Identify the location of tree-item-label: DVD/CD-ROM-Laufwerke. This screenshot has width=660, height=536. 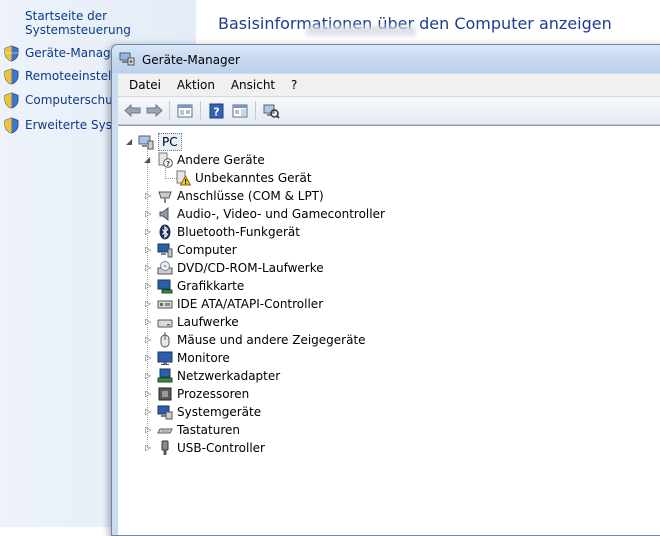
(250, 268).